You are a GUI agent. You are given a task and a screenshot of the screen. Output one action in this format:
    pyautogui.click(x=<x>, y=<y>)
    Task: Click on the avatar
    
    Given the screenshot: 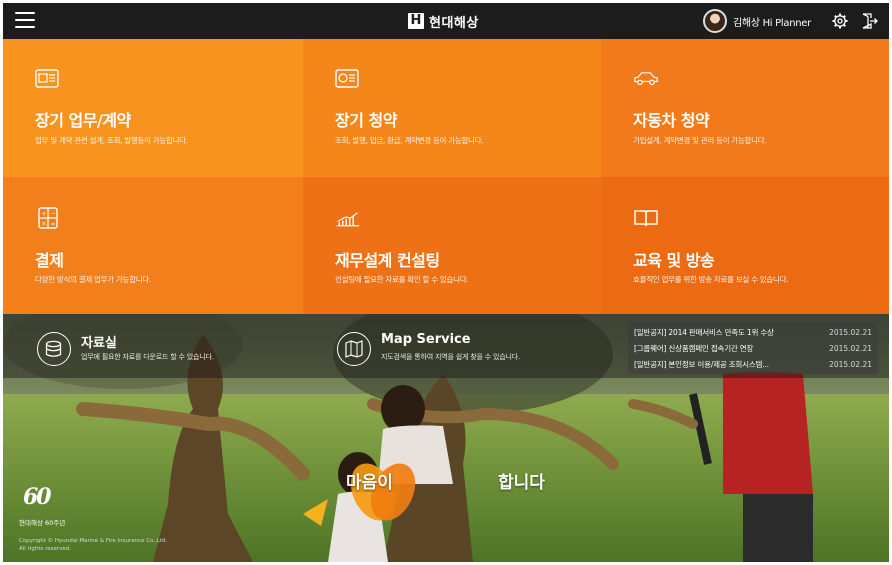 What is the action you would take?
    pyautogui.click(x=715, y=21)
    